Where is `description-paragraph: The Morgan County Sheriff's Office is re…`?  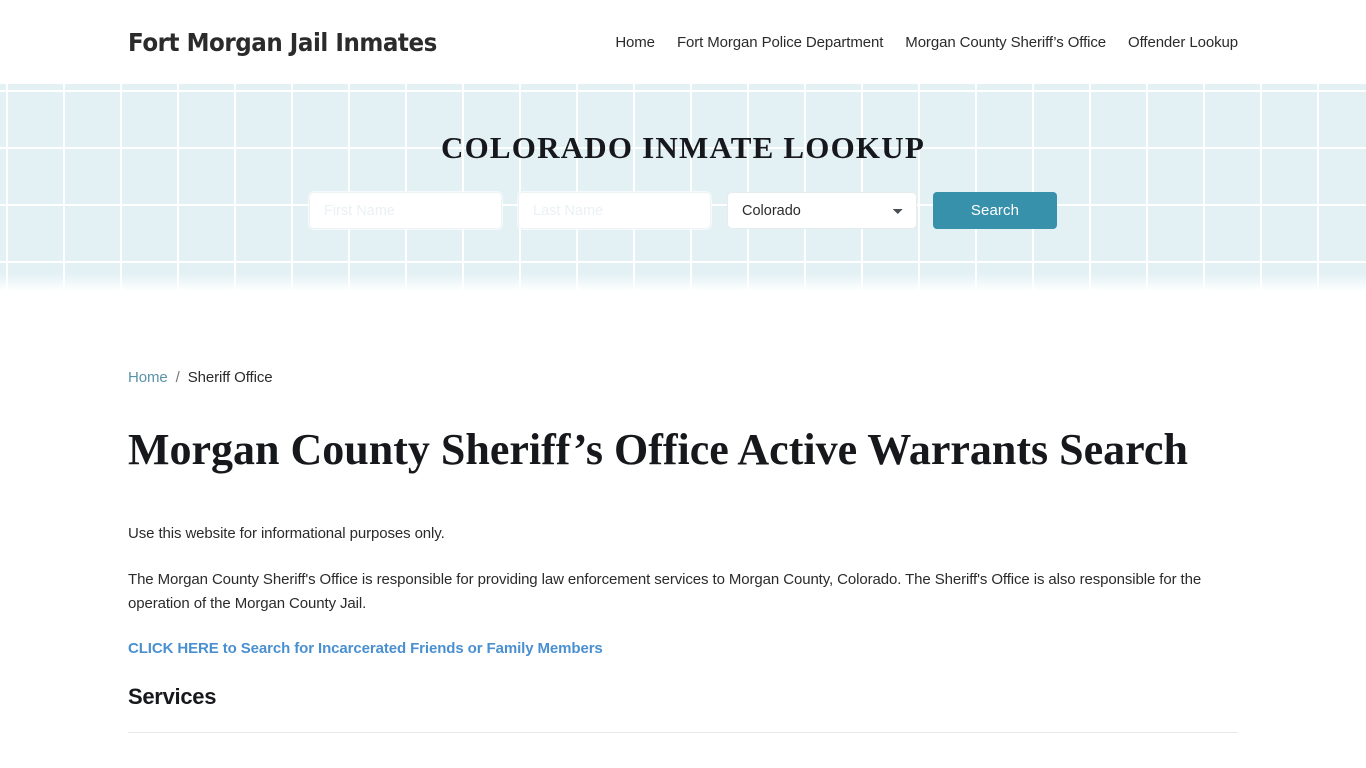
description-paragraph: The Morgan County Sheriff's Office is re… is located at coordinates (665, 592).